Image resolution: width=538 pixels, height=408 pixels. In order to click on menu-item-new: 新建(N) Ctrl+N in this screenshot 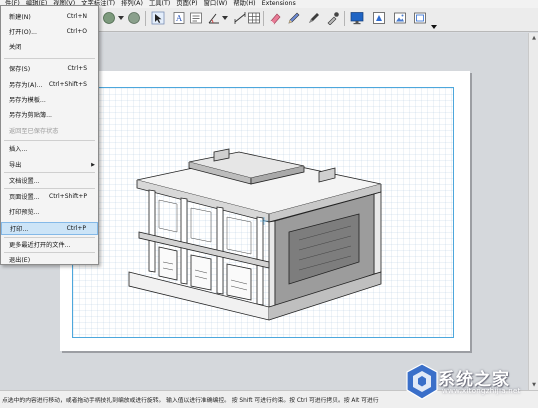, I will do `click(49, 16)`.